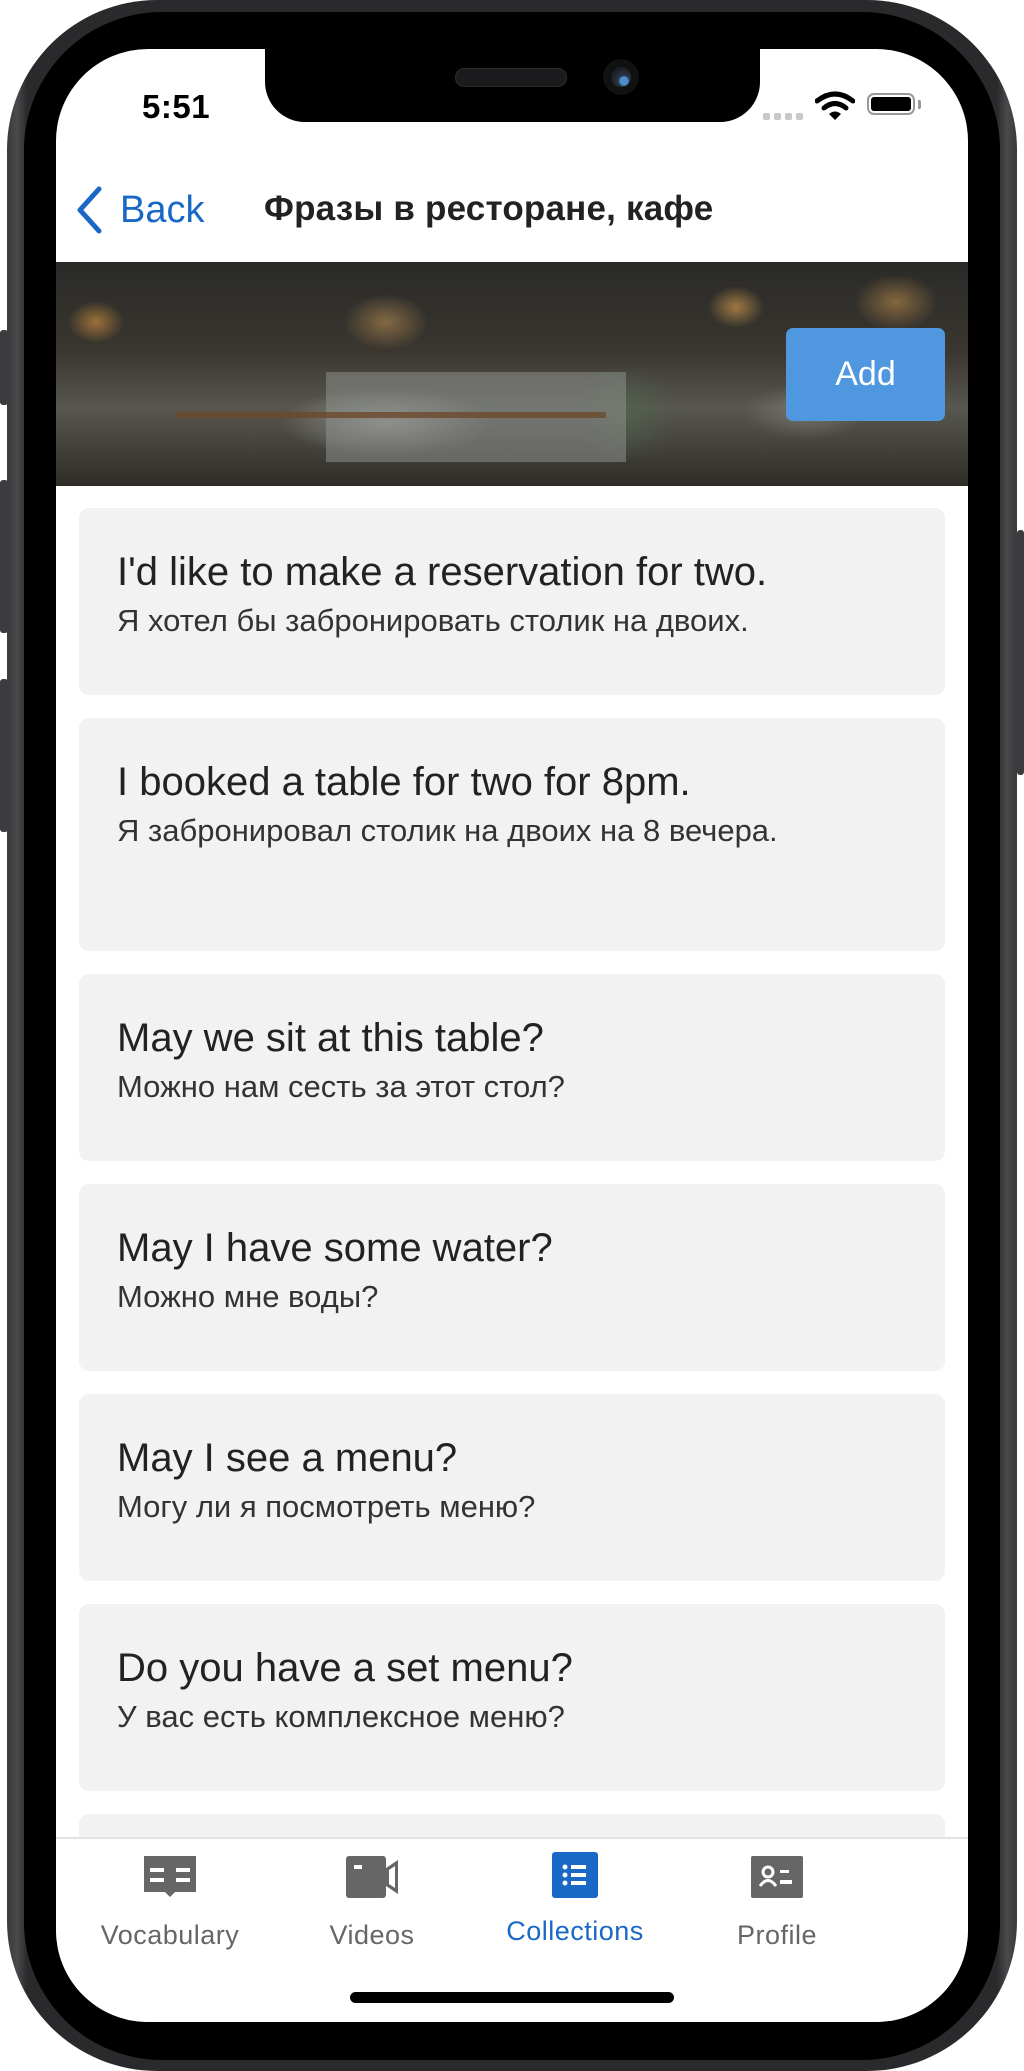  Describe the element at coordinates (4, 755) in the screenshot. I see `volume-down-button` at that location.